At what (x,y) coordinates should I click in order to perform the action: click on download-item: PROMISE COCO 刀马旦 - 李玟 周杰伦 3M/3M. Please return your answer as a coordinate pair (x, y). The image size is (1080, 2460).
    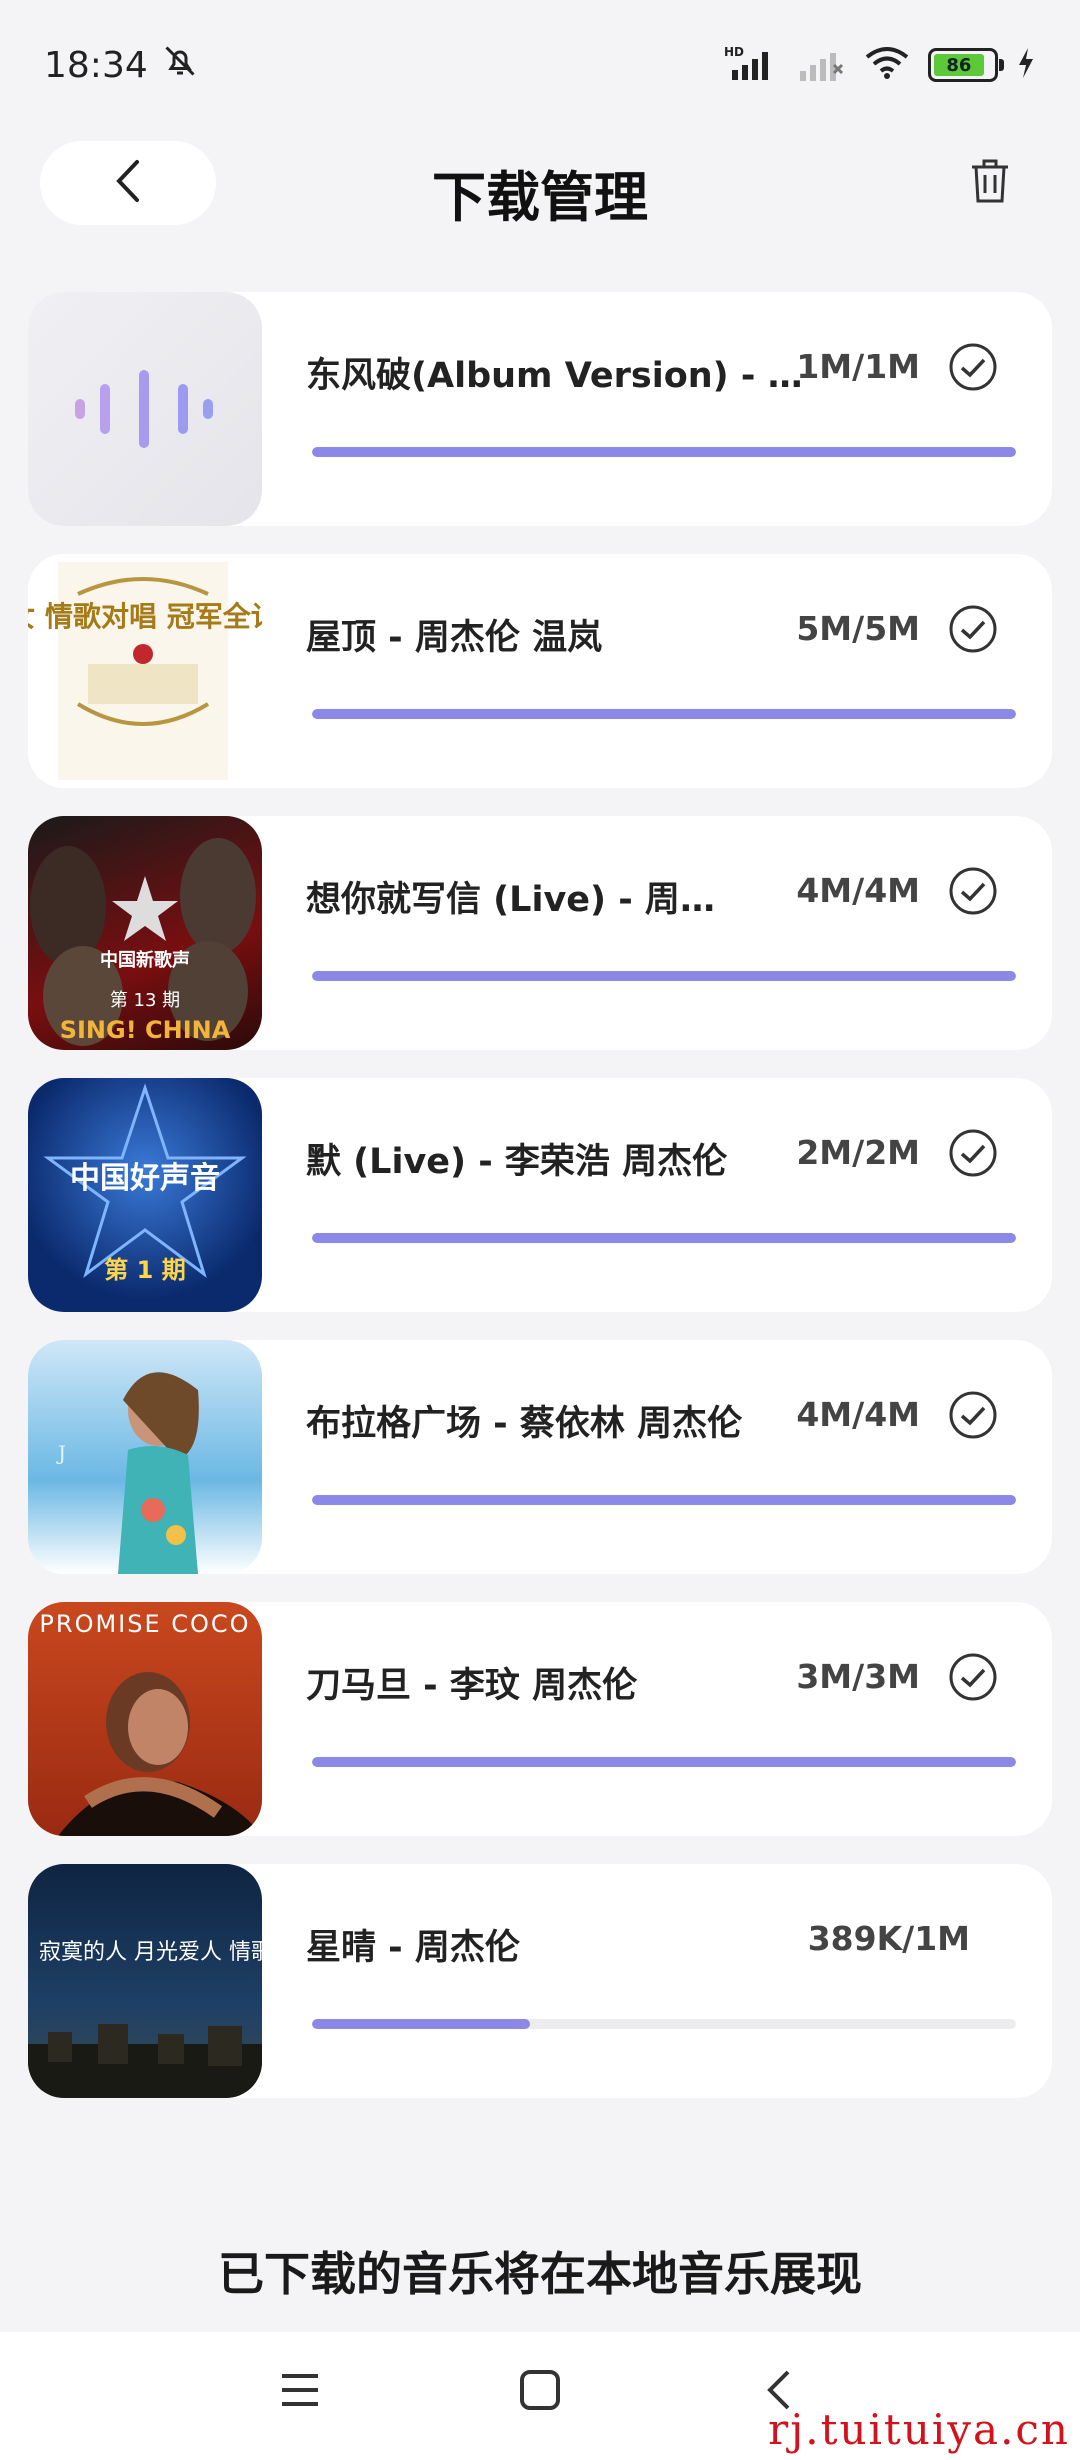
    Looking at the image, I should click on (540, 1719).